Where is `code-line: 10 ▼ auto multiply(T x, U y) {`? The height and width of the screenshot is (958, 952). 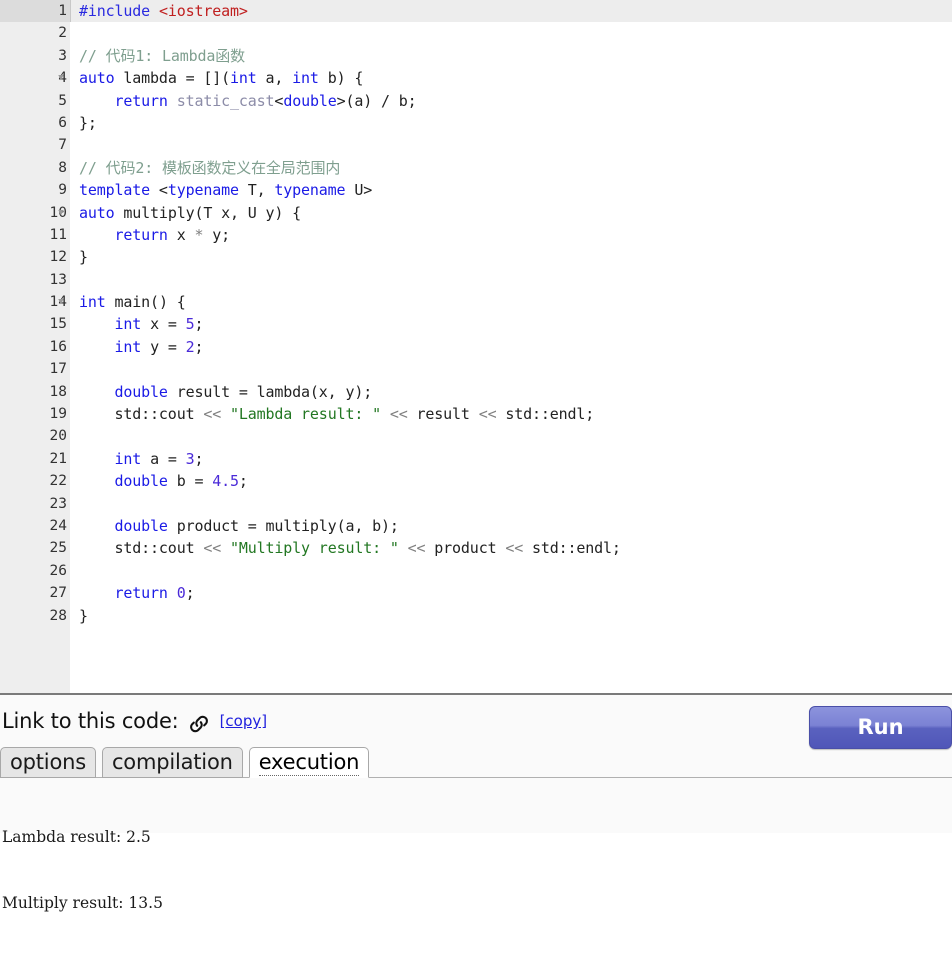
code-line: 10 ▼ auto multiply(T x, U y) { is located at coordinates (476, 212).